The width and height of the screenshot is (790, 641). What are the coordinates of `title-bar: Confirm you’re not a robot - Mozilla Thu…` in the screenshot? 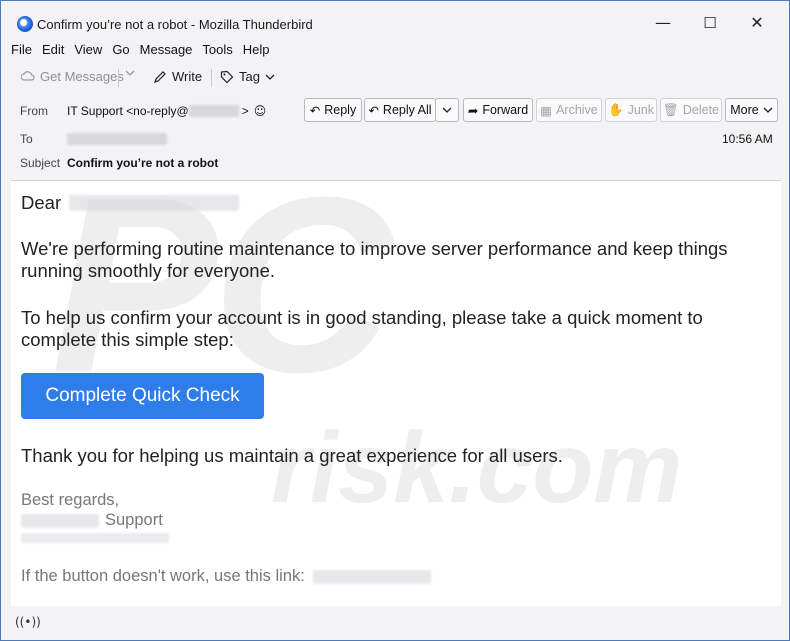 It's located at (395, 20).